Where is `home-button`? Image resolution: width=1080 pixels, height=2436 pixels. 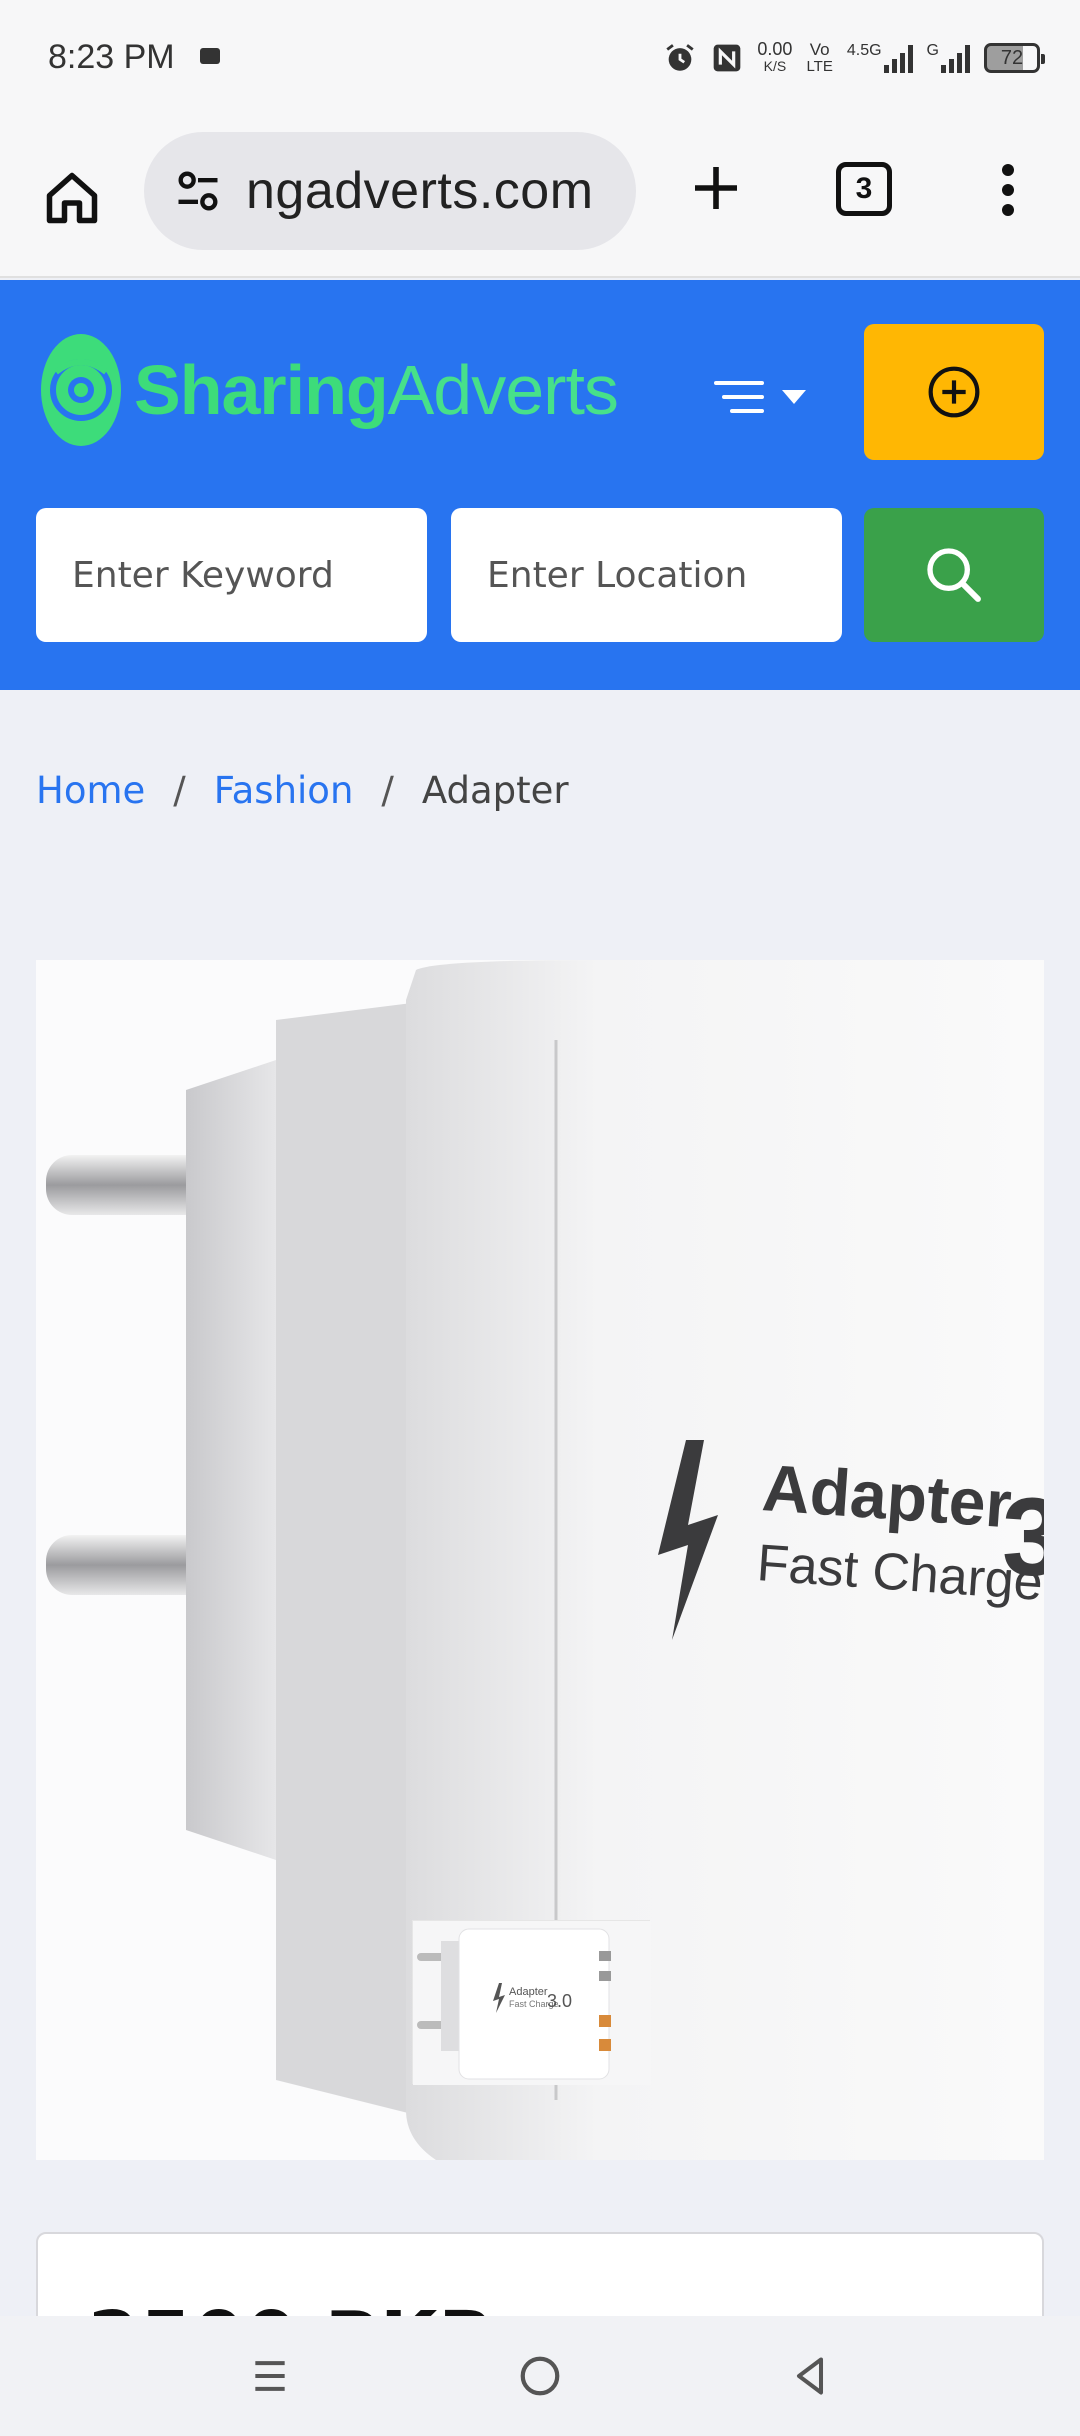 home-button is located at coordinates (72, 198).